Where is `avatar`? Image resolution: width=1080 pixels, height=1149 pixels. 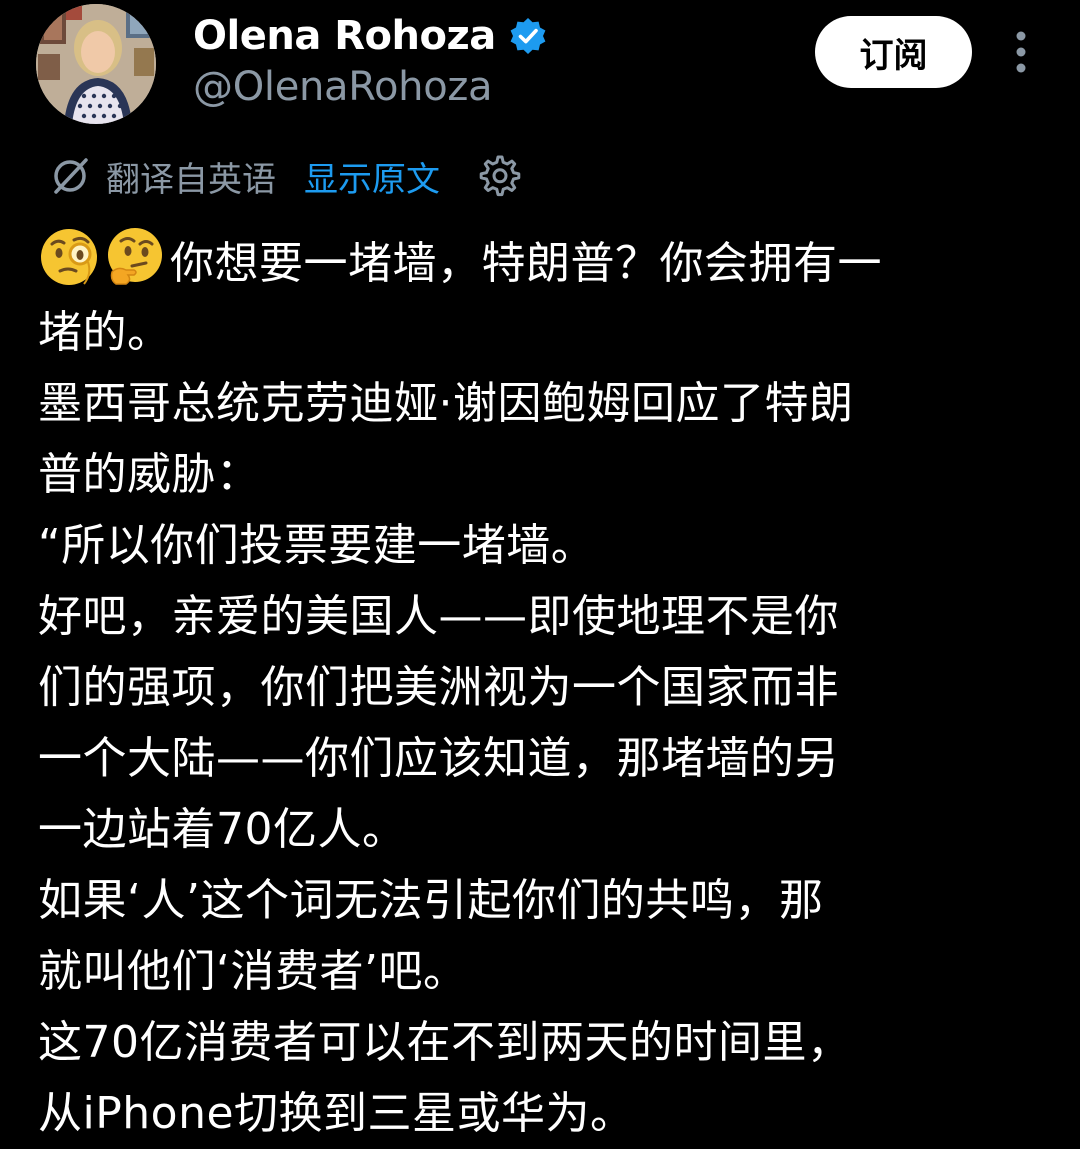
avatar is located at coordinates (96, 64).